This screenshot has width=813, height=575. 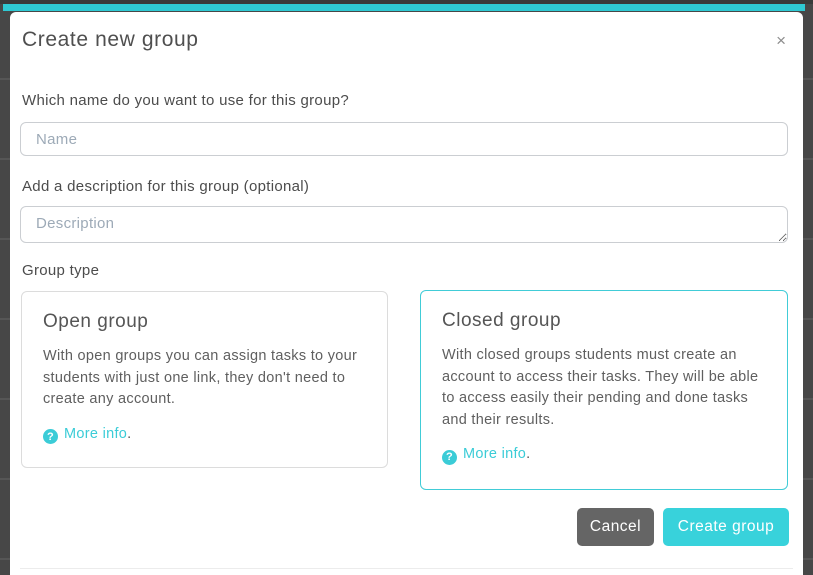 What do you see at coordinates (406, 568) in the screenshot?
I see `bottom-divider` at bounding box center [406, 568].